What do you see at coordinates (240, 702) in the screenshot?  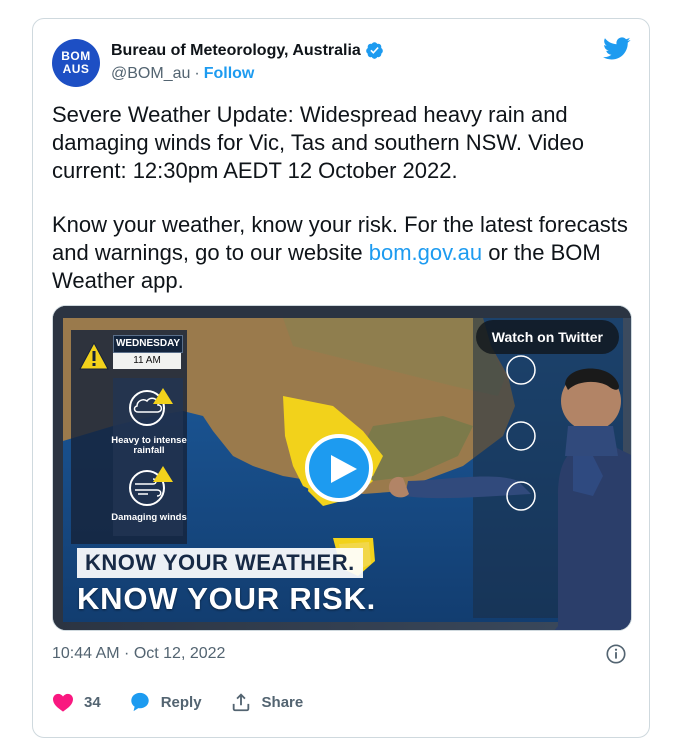 I see `share-icon` at bounding box center [240, 702].